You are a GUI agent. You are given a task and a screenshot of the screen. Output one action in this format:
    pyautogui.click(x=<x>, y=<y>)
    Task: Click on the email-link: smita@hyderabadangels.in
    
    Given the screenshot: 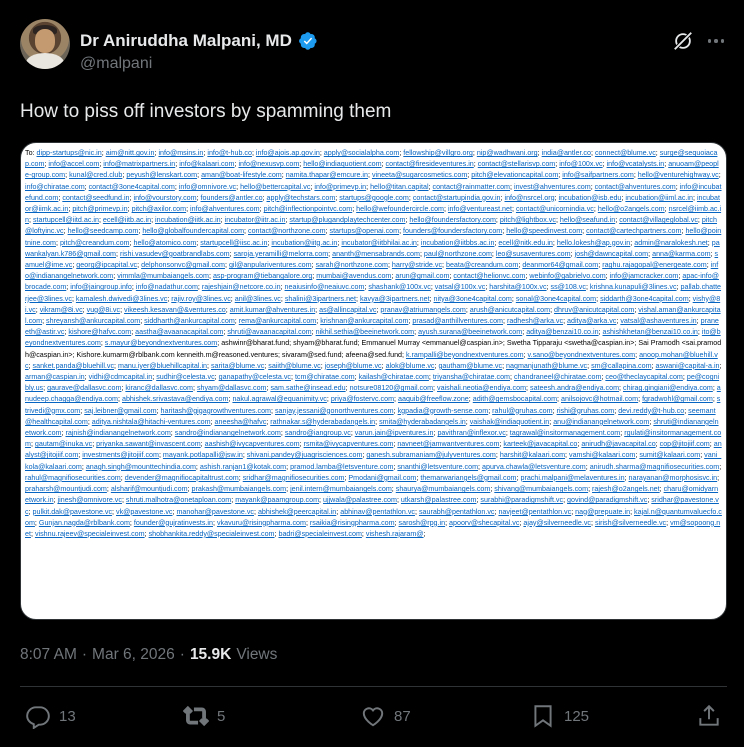 What is the action you would take?
    pyautogui.click(x=422, y=422)
    